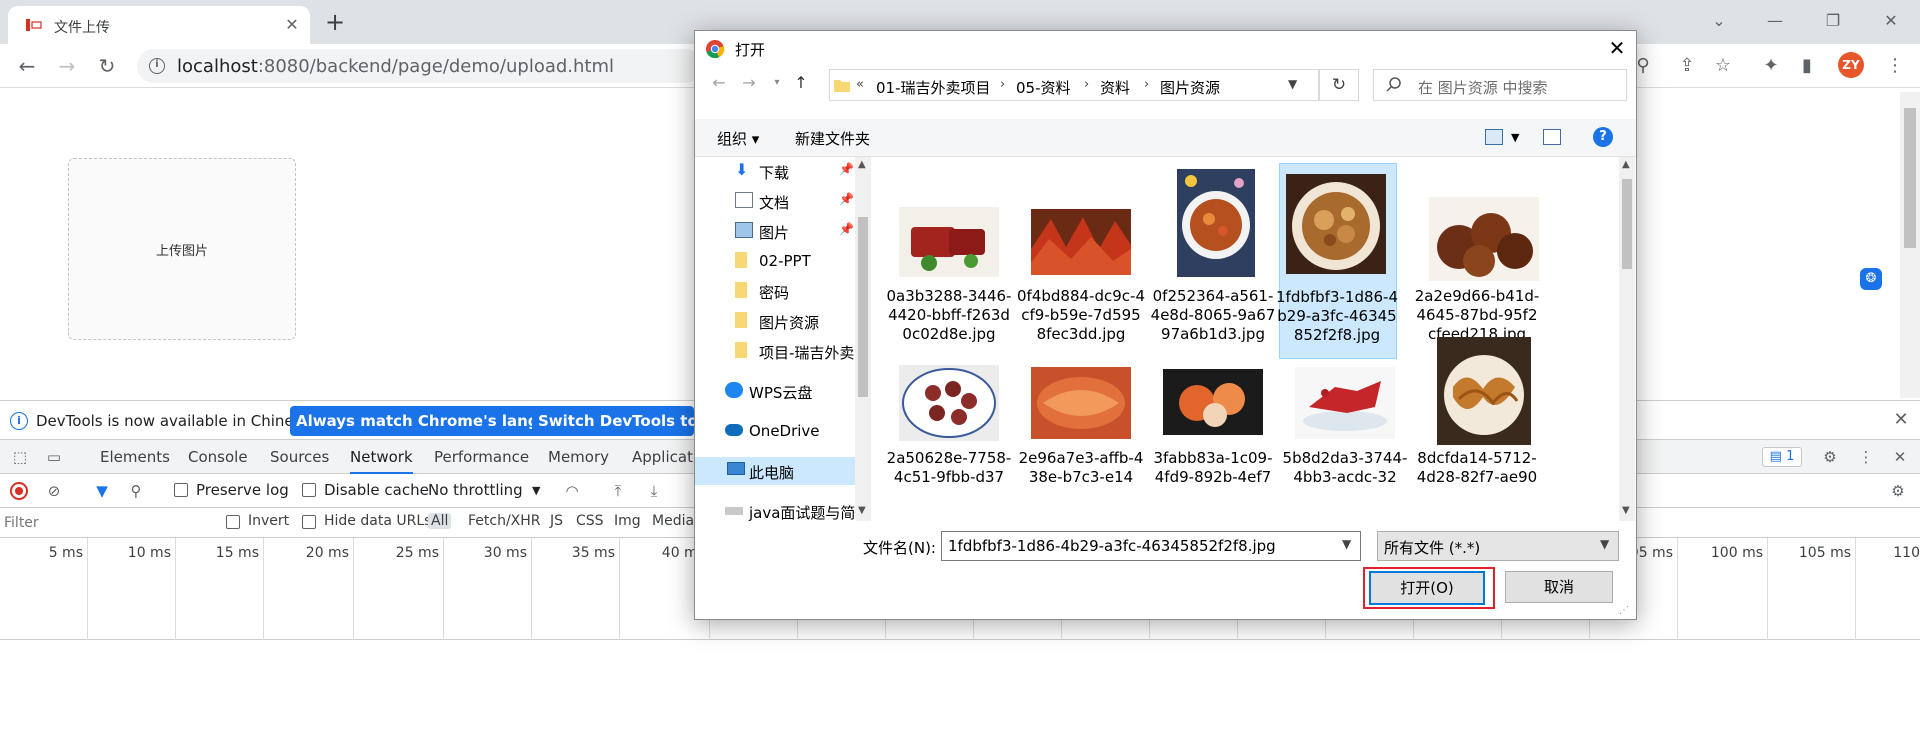 The image size is (1920, 740). Describe the element at coordinates (1115, 87) in the screenshot. I see `breadcrumb-item: 资料` at that location.